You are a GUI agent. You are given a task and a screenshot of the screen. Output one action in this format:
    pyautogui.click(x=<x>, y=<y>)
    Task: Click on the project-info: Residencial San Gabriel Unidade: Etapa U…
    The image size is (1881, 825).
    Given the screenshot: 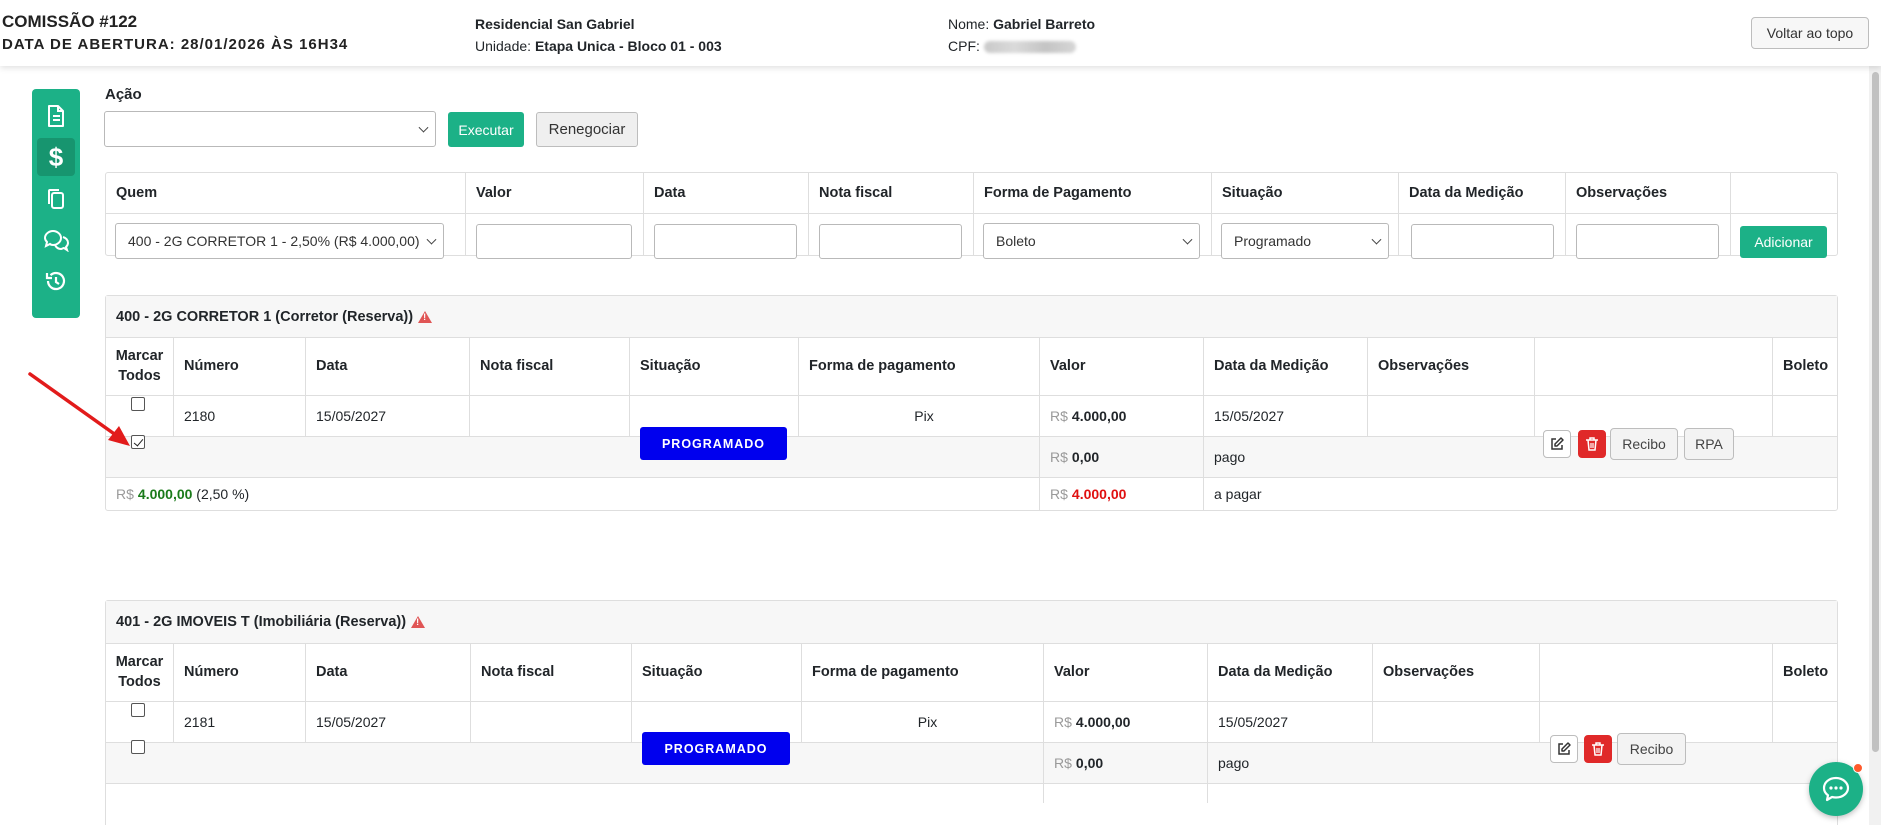 What is the action you would take?
    pyautogui.click(x=598, y=35)
    